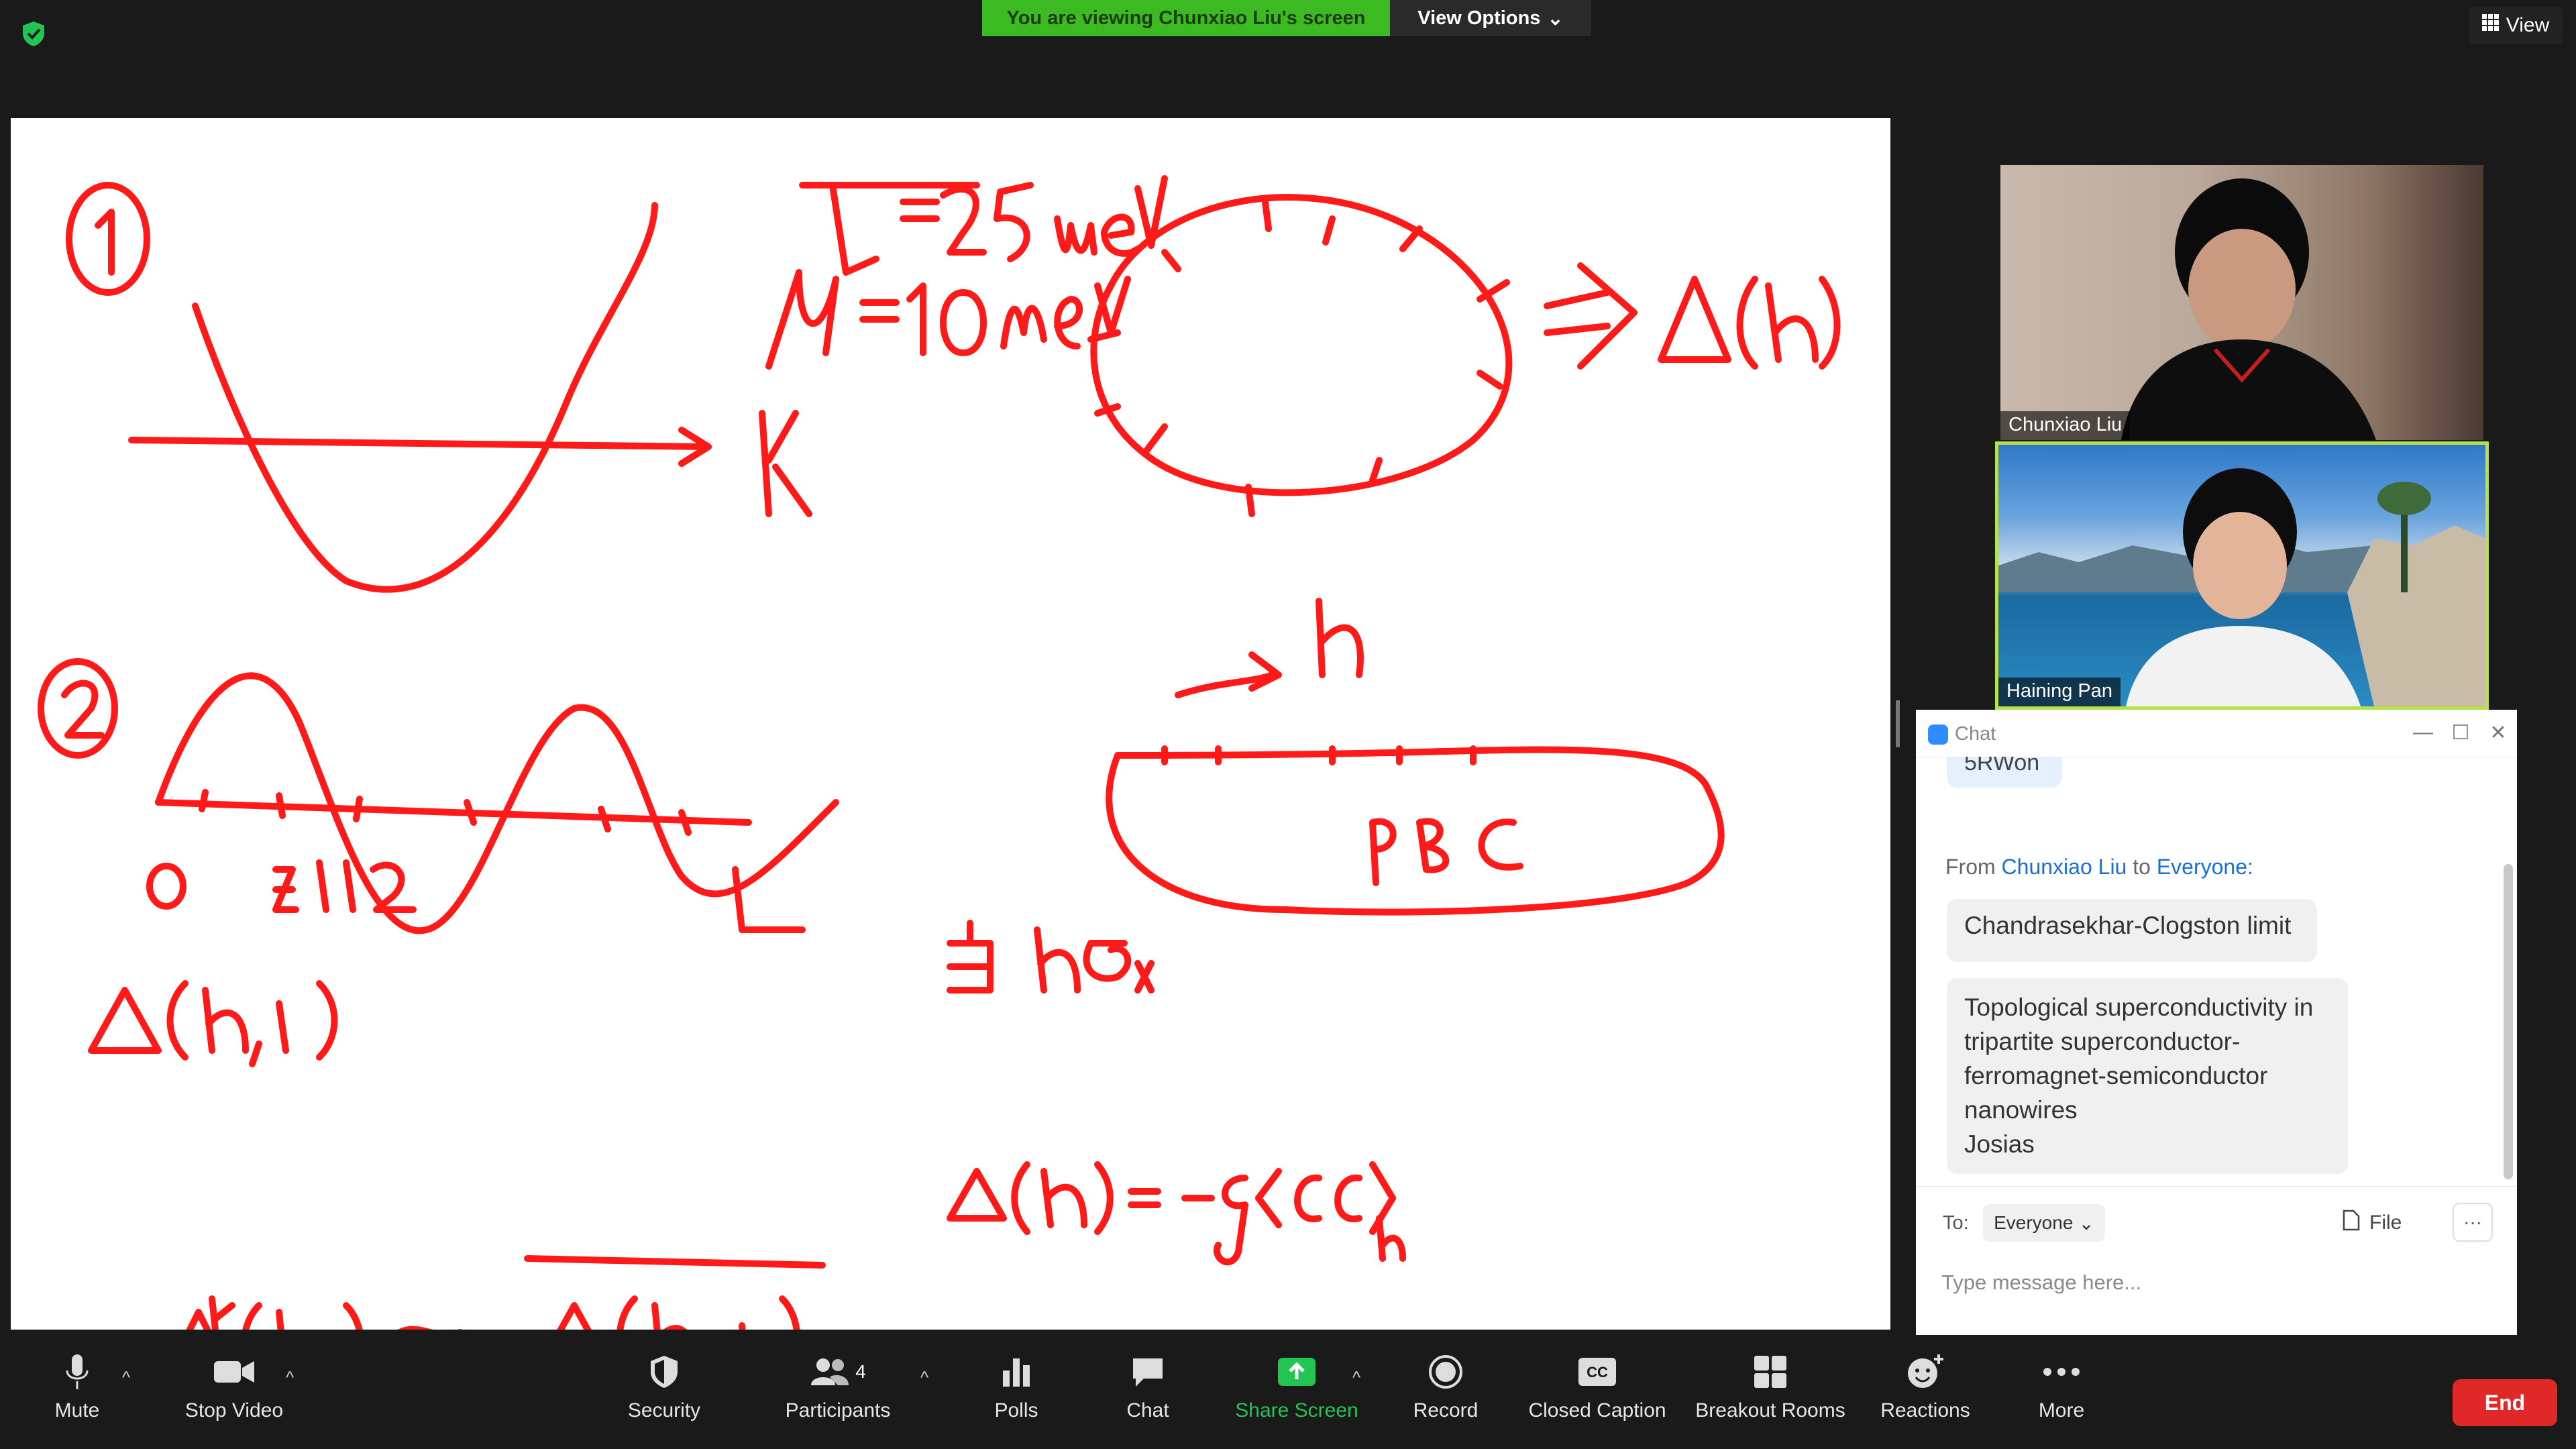  What do you see at coordinates (1898, 723) in the screenshot?
I see `split-view-drag-handle` at bounding box center [1898, 723].